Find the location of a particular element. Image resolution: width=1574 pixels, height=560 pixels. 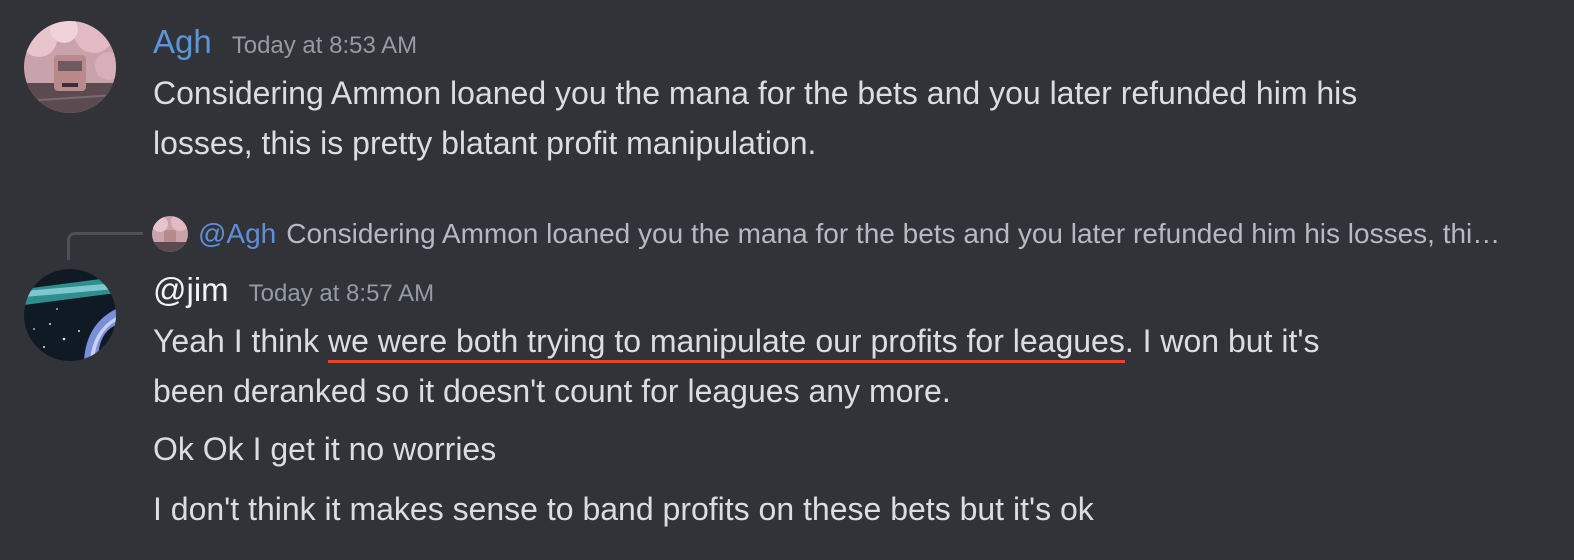

username-jim: @jim is located at coordinates (191, 290).